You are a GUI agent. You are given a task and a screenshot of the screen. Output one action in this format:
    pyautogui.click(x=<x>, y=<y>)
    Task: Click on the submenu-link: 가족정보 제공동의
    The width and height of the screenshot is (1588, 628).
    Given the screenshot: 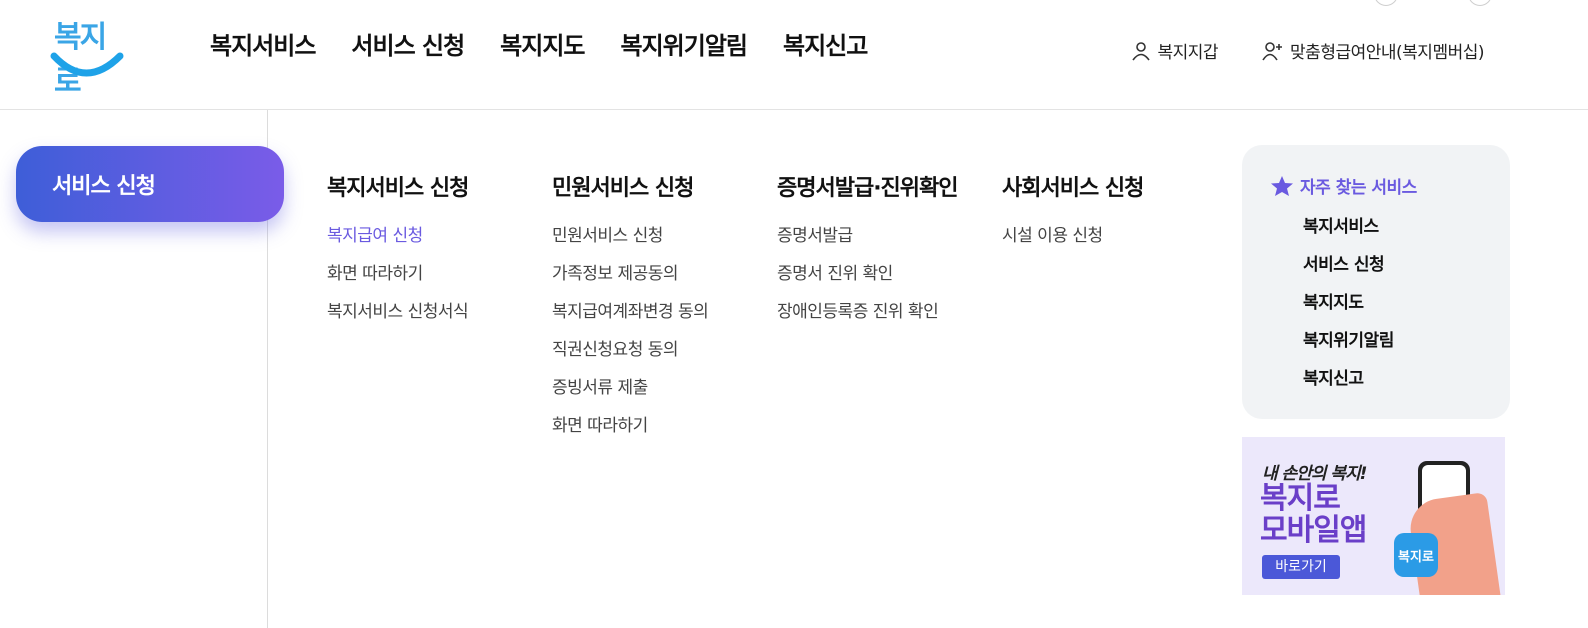 What is the action you would take?
    pyautogui.click(x=630, y=281)
    